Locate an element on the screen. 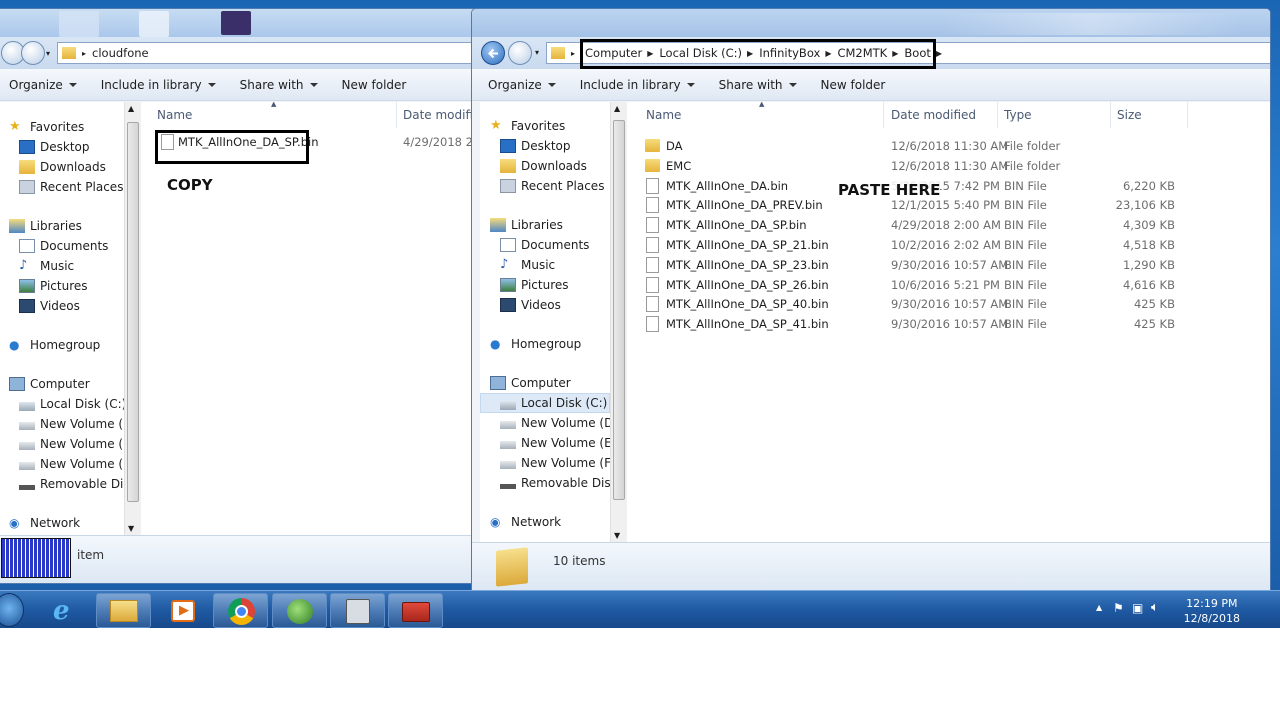 The height and width of the screenshot is (723, 1280). removable-drive-icon is located at coordinates (508, 486).